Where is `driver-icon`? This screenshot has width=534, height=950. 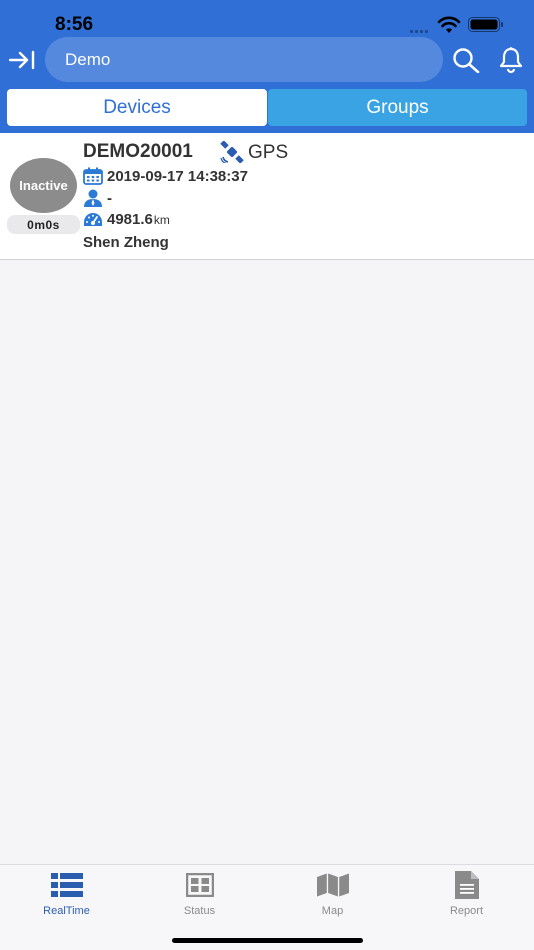 driver-icon is located at coordinates (93, 198).